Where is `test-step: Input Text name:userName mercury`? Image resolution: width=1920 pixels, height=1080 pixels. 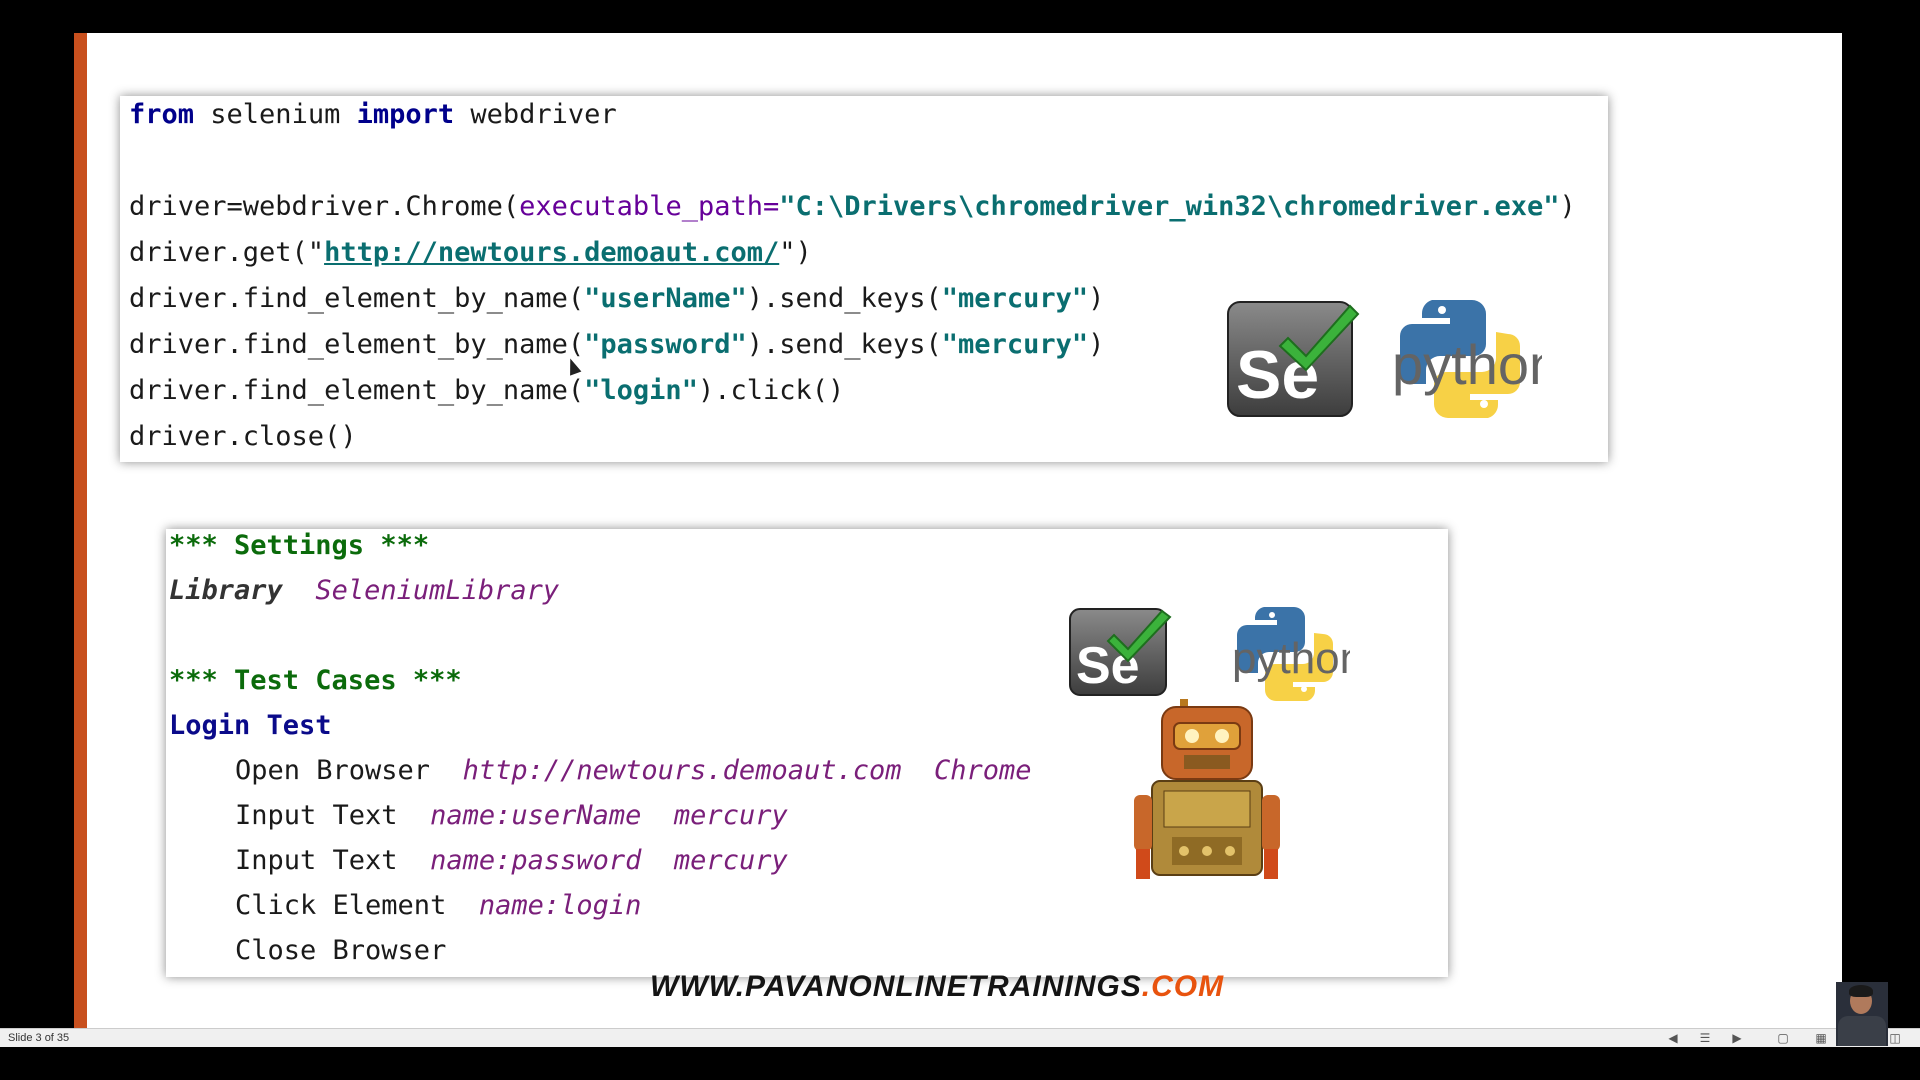 test-step: Input Text name:userName mercury is located at coordinates (511, 816).